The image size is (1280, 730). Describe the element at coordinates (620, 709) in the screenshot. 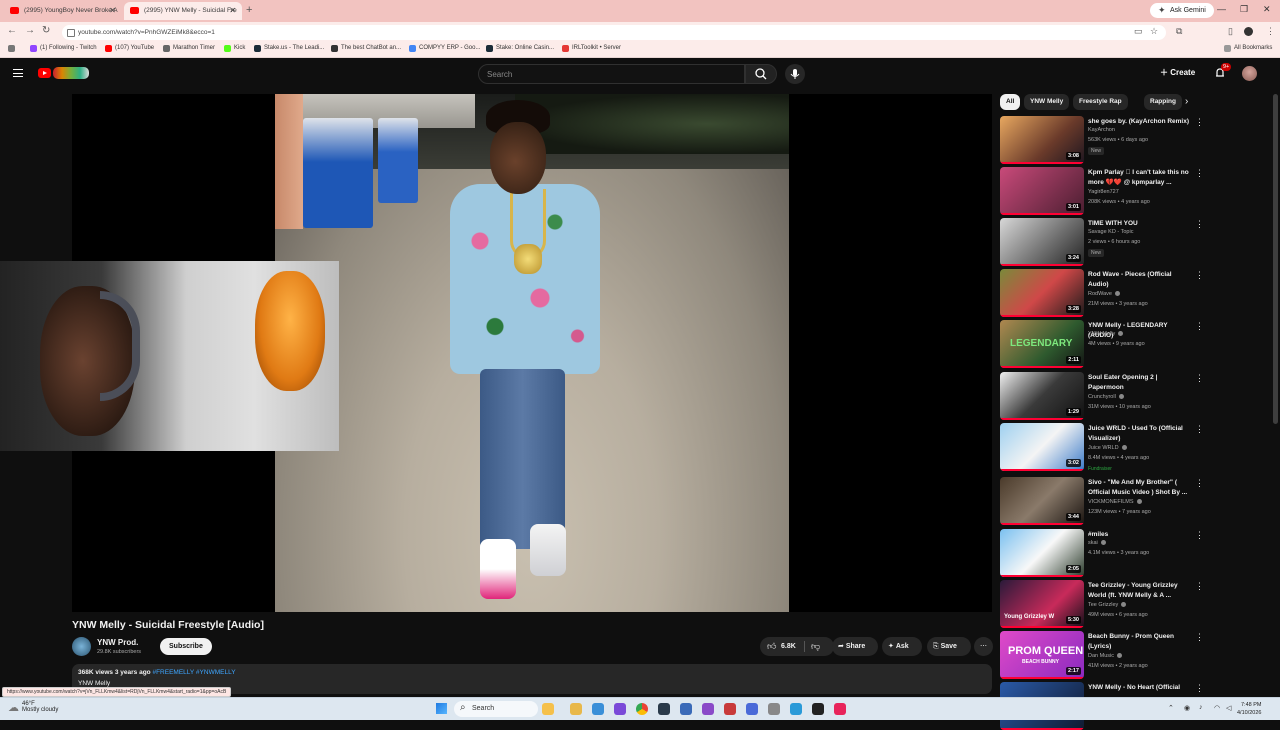

I see `teams-icon` at that location.